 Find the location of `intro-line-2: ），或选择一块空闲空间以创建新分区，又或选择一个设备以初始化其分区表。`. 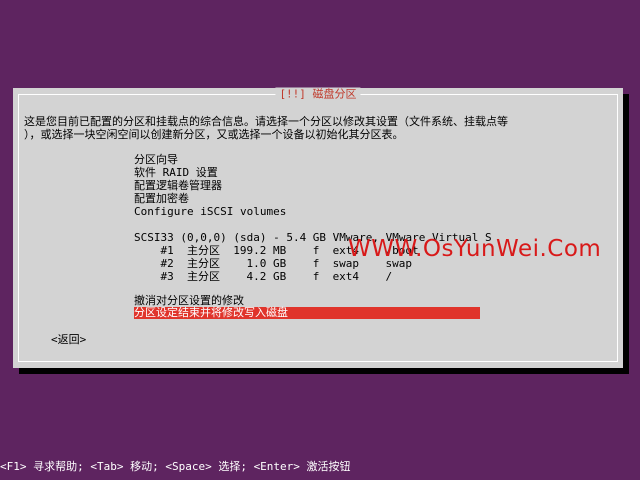

intro-line-2: ），或选择一块空闲空间以创建新分区，又或选择一个设备以初始化其分区表。 is located at coordinates (214, 134).